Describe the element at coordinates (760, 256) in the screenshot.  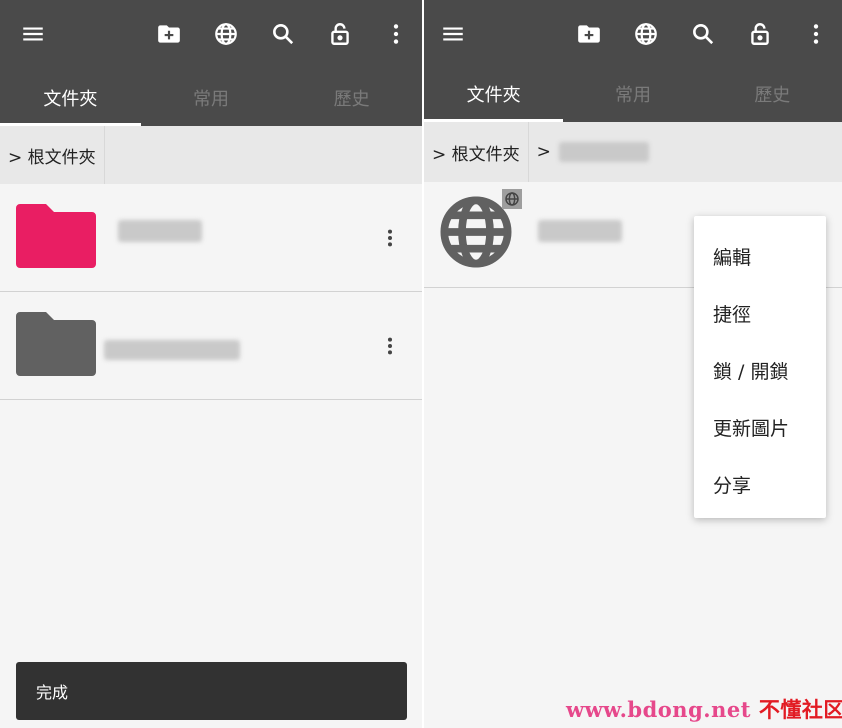
I see `menu-item-edit: 編輯` at that location.